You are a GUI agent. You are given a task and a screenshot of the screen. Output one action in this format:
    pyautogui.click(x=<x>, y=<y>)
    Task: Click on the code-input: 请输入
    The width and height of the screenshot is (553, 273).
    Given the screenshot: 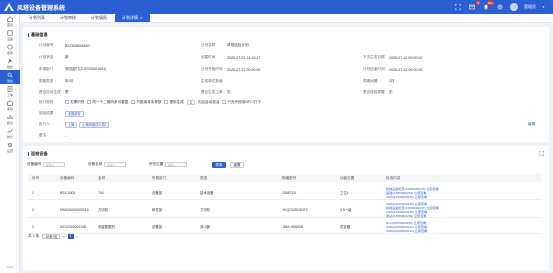 What is the action you would take?
    pyautogui.click(x=54, y=164)
    